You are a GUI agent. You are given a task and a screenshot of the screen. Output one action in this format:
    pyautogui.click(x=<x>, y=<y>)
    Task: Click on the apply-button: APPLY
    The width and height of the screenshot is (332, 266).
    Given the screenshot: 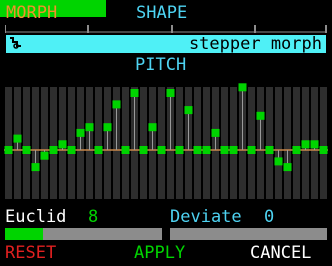 What is the action you would take?
    pyautogui.click(x=159, y=253)
    